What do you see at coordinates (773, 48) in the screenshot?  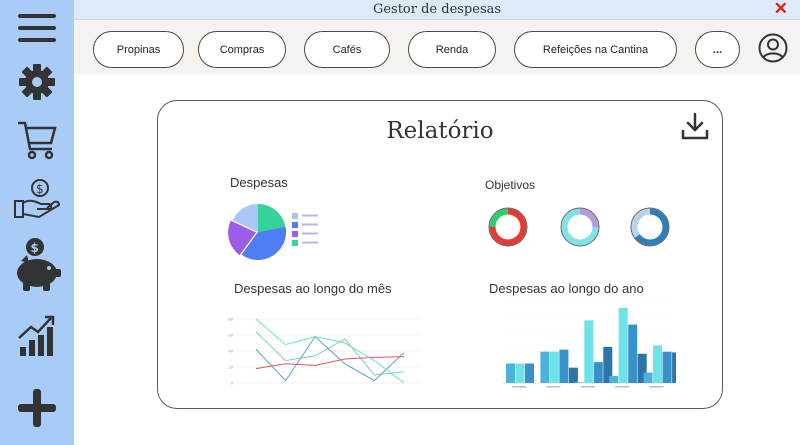 I see `user-avatar-icon` at bounding box center [773, 48].